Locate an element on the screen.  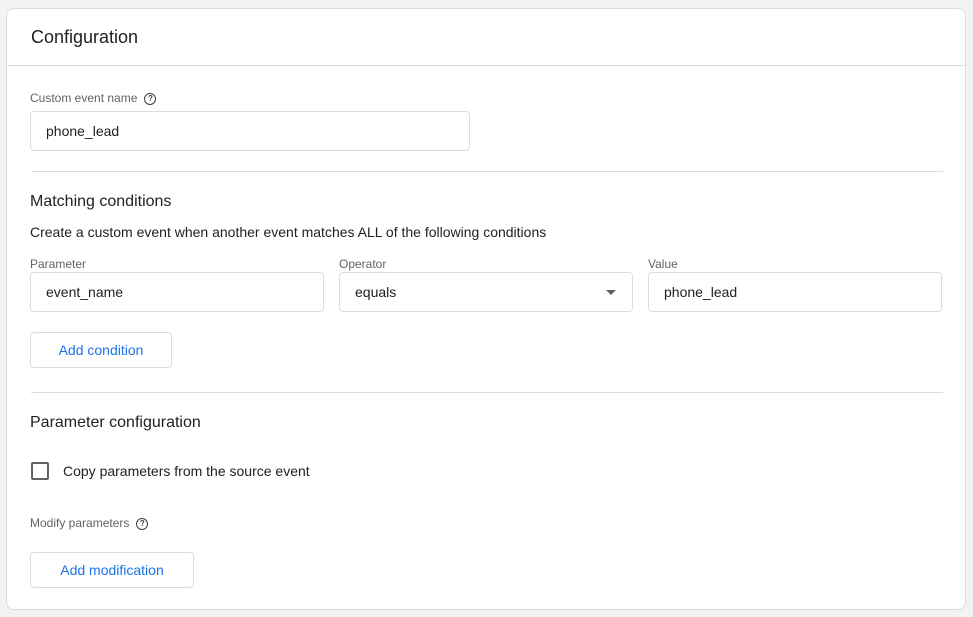
card-header: Configuration is located at coordinates (486, 37).